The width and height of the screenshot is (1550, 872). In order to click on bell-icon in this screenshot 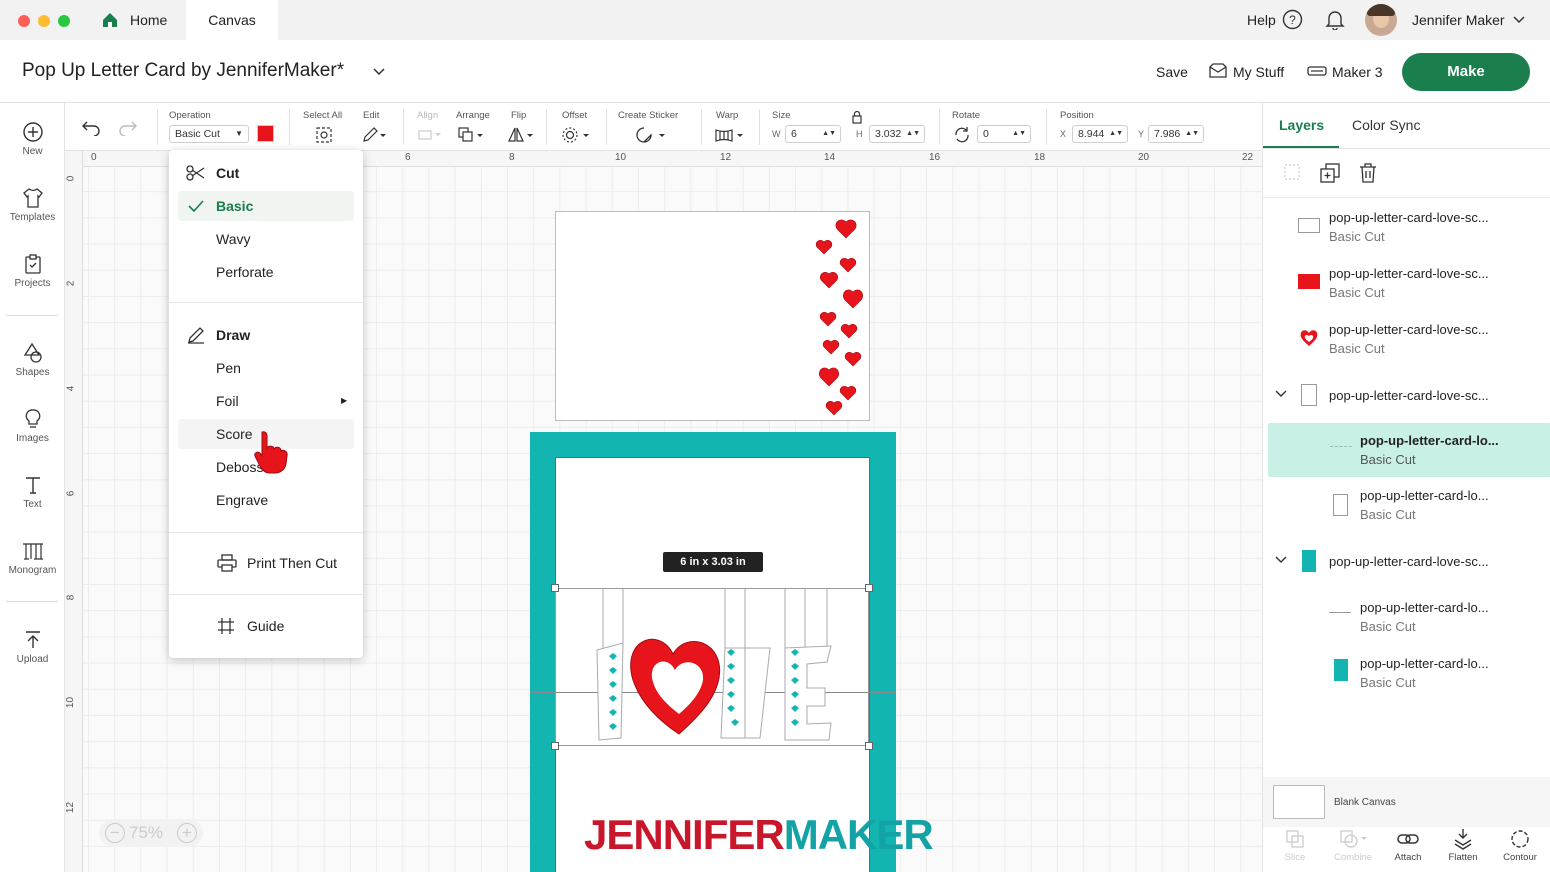, I will do `click(1335, 19)`.